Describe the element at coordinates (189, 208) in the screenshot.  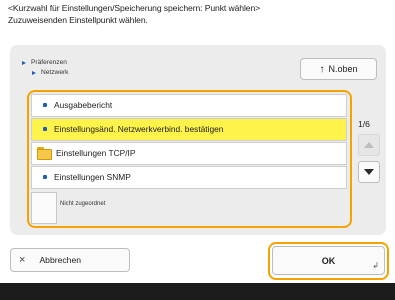
I see `not-assigned-option: Nicht zugeordnet` at that location.